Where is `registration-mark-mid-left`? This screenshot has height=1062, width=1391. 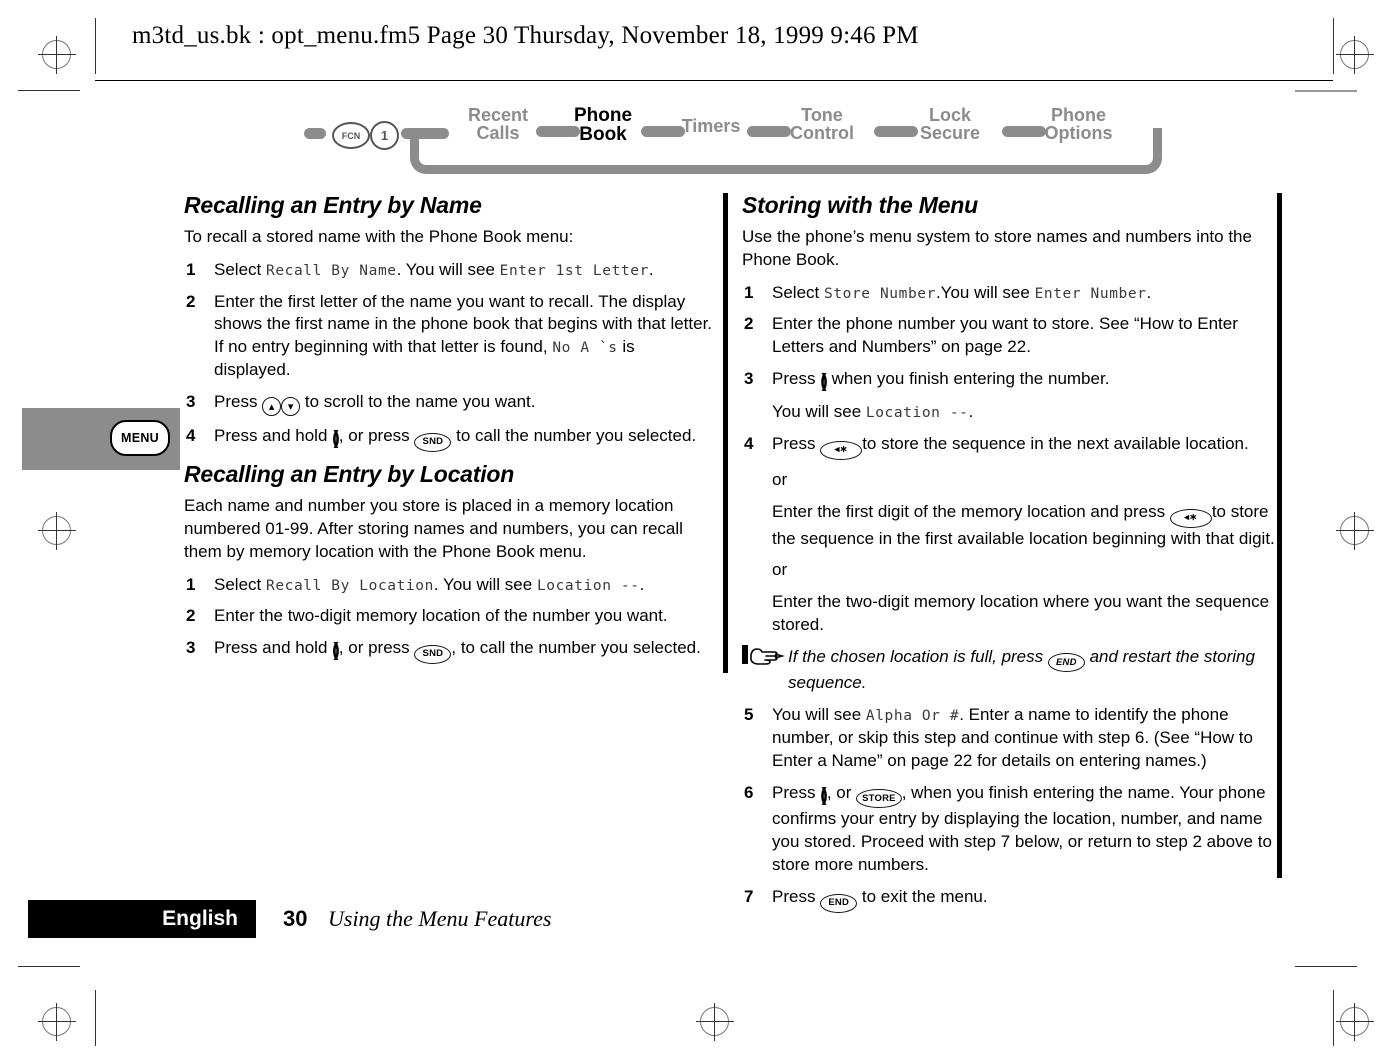 registration-mark-mid-left is located at coordinates (57, 531).